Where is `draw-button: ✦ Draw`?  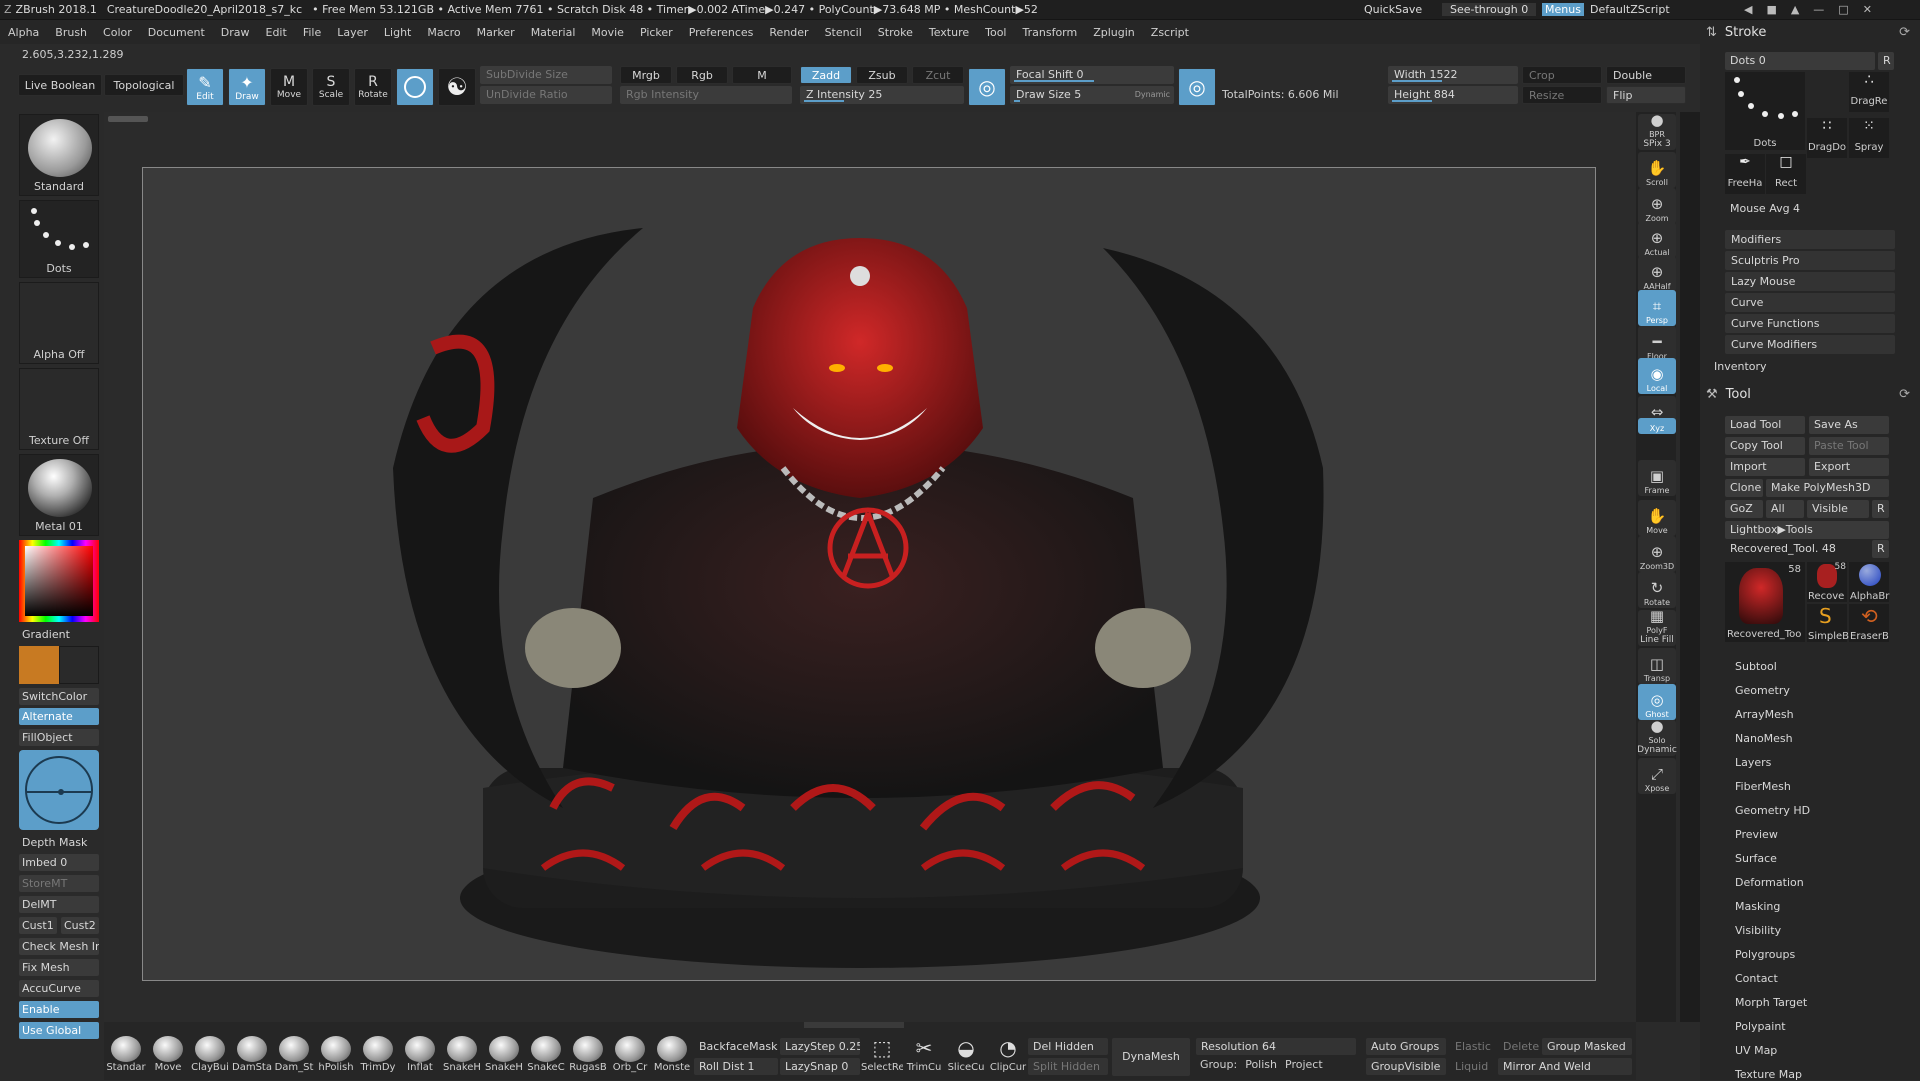 draw-button: ✦ Draw is located at coordinates (247, 87).